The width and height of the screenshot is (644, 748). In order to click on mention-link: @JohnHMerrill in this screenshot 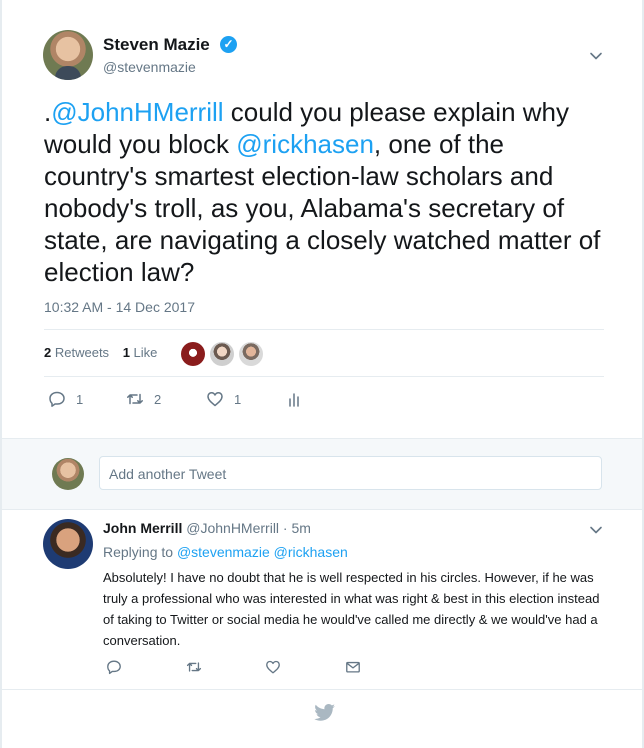, I will do `click(137, 112)`.